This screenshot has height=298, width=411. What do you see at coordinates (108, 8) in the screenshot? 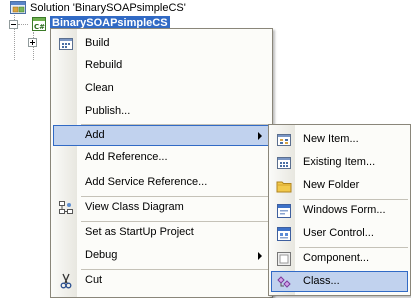
I see `solution-label: Solution 'BinarySOAPsimpleCS'` at bounding box center [108, 8].